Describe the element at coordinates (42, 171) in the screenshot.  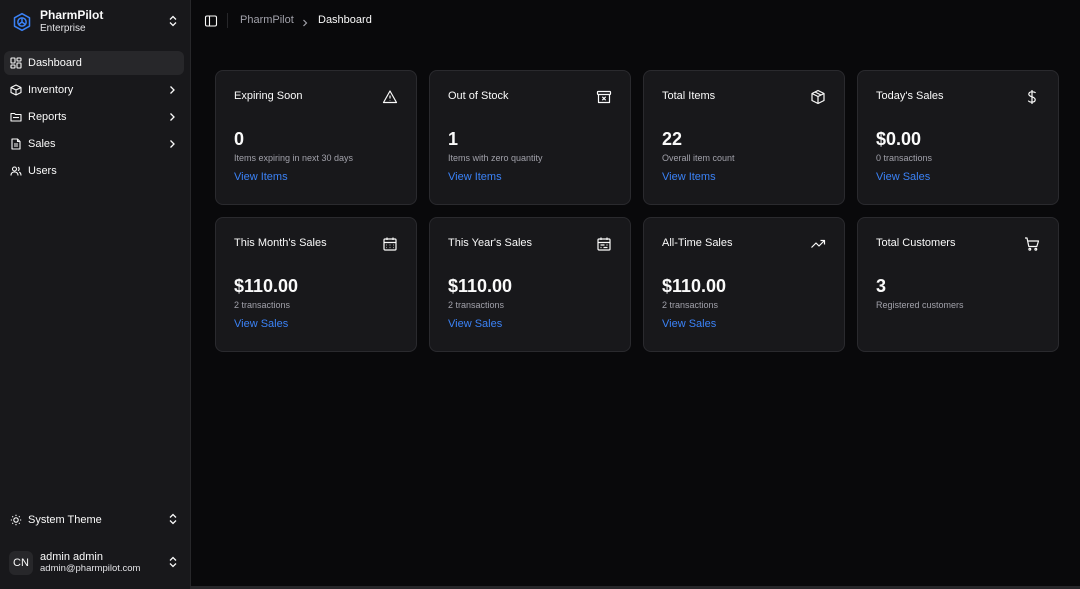
I see `sidebar-item-label: Users` at that location.